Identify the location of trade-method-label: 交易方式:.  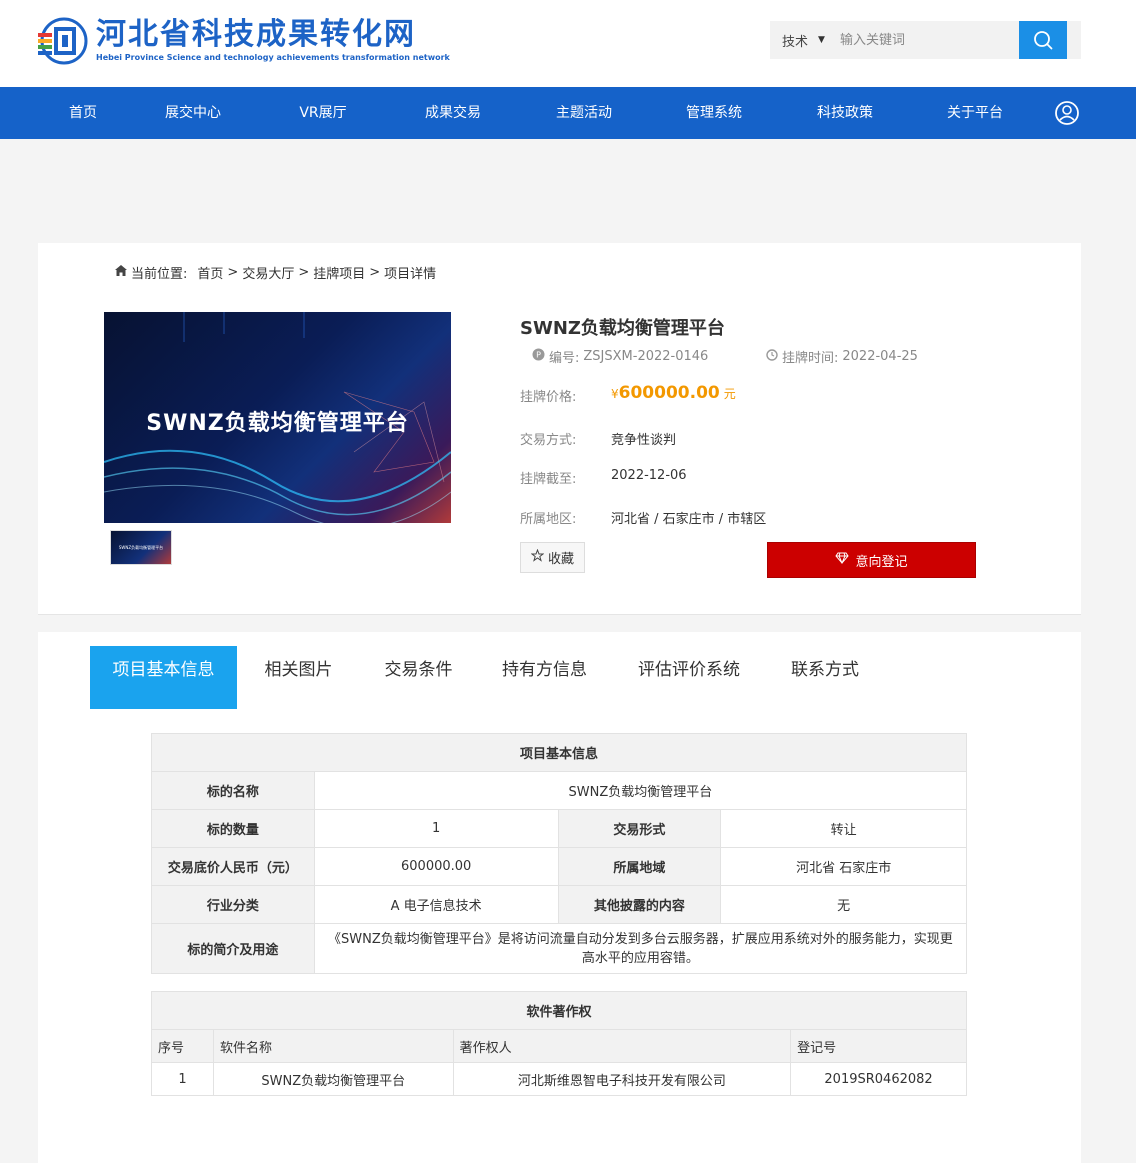
(548, 440).